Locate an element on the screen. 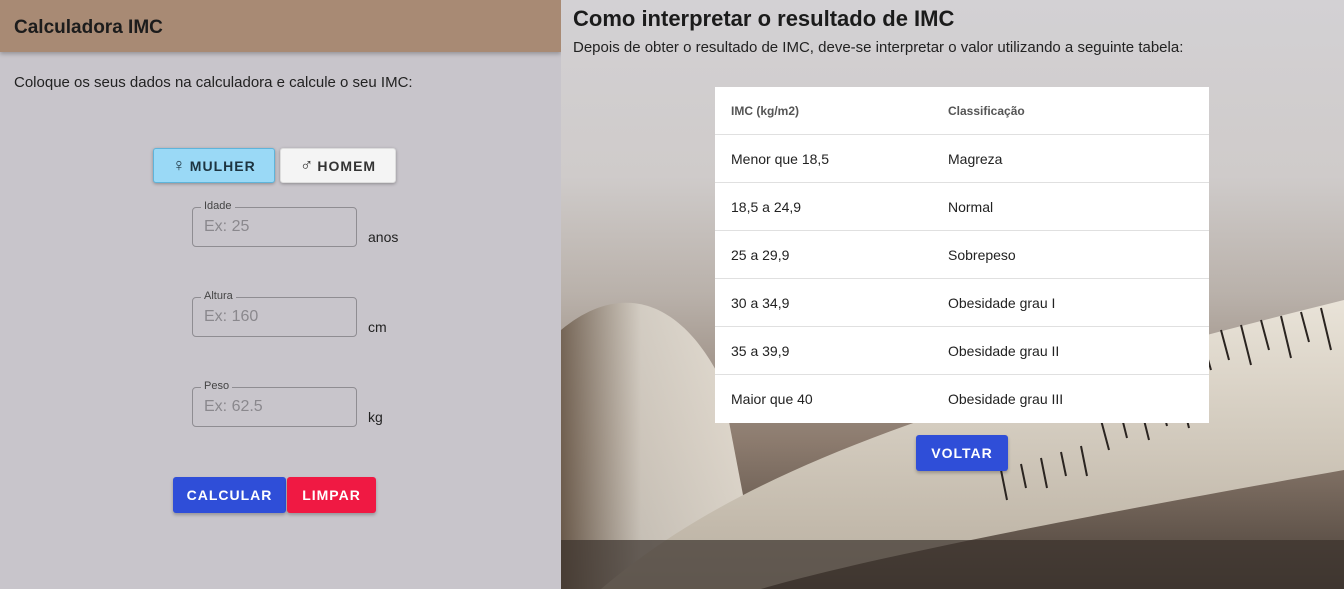 Image resolution: width=1344 pixels, height=589 pixels. male-button: ♂ HOMEM is located at coordinates (338, 165).